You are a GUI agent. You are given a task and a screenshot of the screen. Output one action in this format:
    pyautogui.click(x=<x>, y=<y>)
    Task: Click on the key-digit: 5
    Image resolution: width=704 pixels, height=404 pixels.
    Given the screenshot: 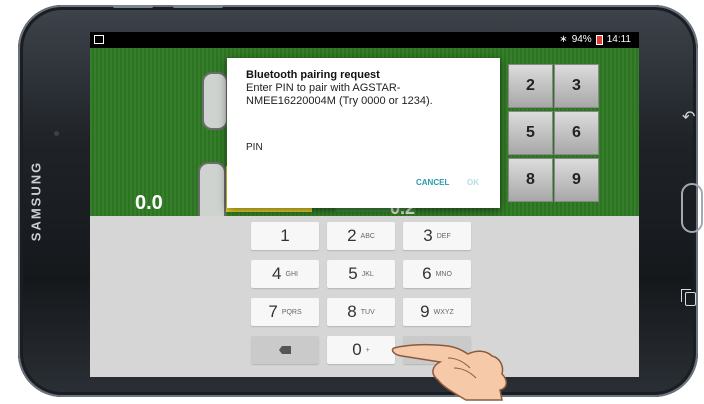 What is the action you would take?
    pyautogui.click(x=353, y=273)
    